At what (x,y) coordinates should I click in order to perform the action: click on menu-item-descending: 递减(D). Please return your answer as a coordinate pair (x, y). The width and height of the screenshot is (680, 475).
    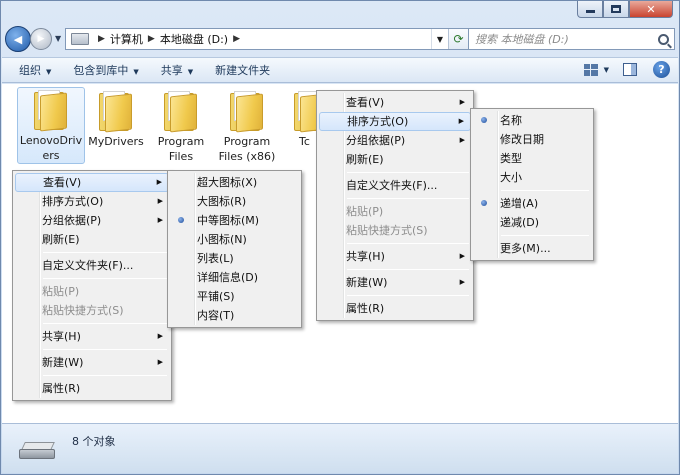
    Looking at the image, I should click on (532, 222).